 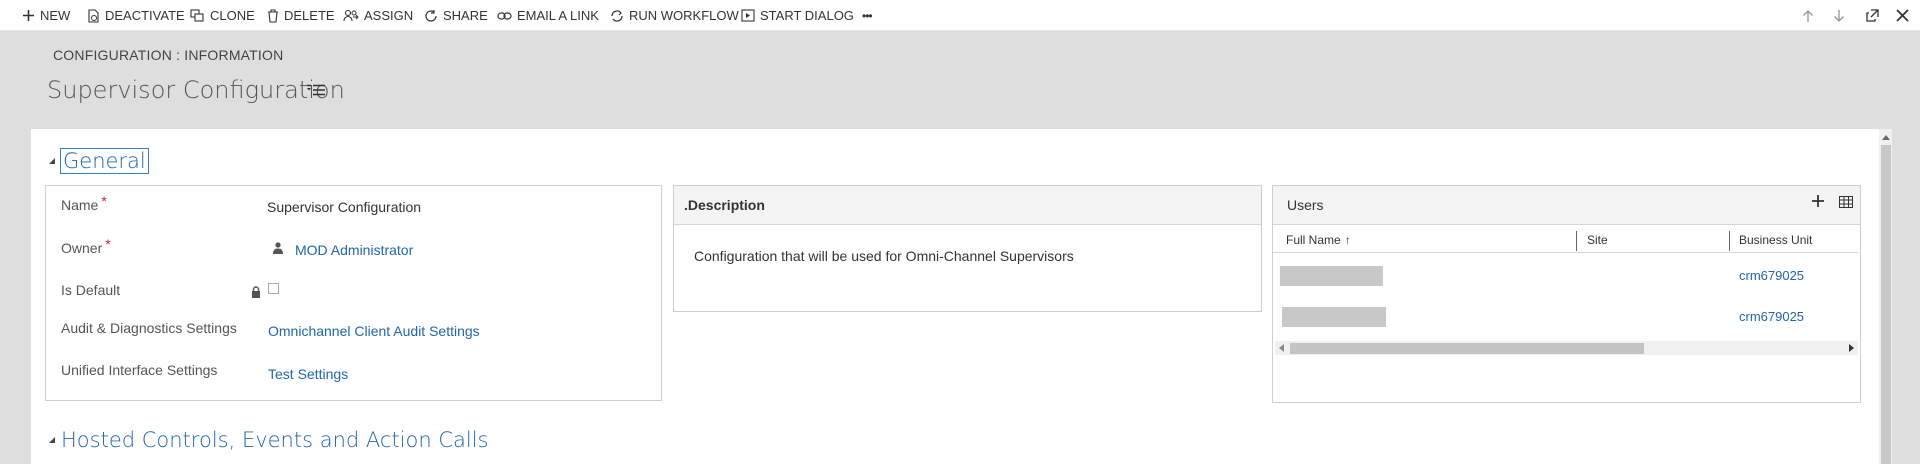 I want to click on grid-view-button, so click(x=1846, y=204).